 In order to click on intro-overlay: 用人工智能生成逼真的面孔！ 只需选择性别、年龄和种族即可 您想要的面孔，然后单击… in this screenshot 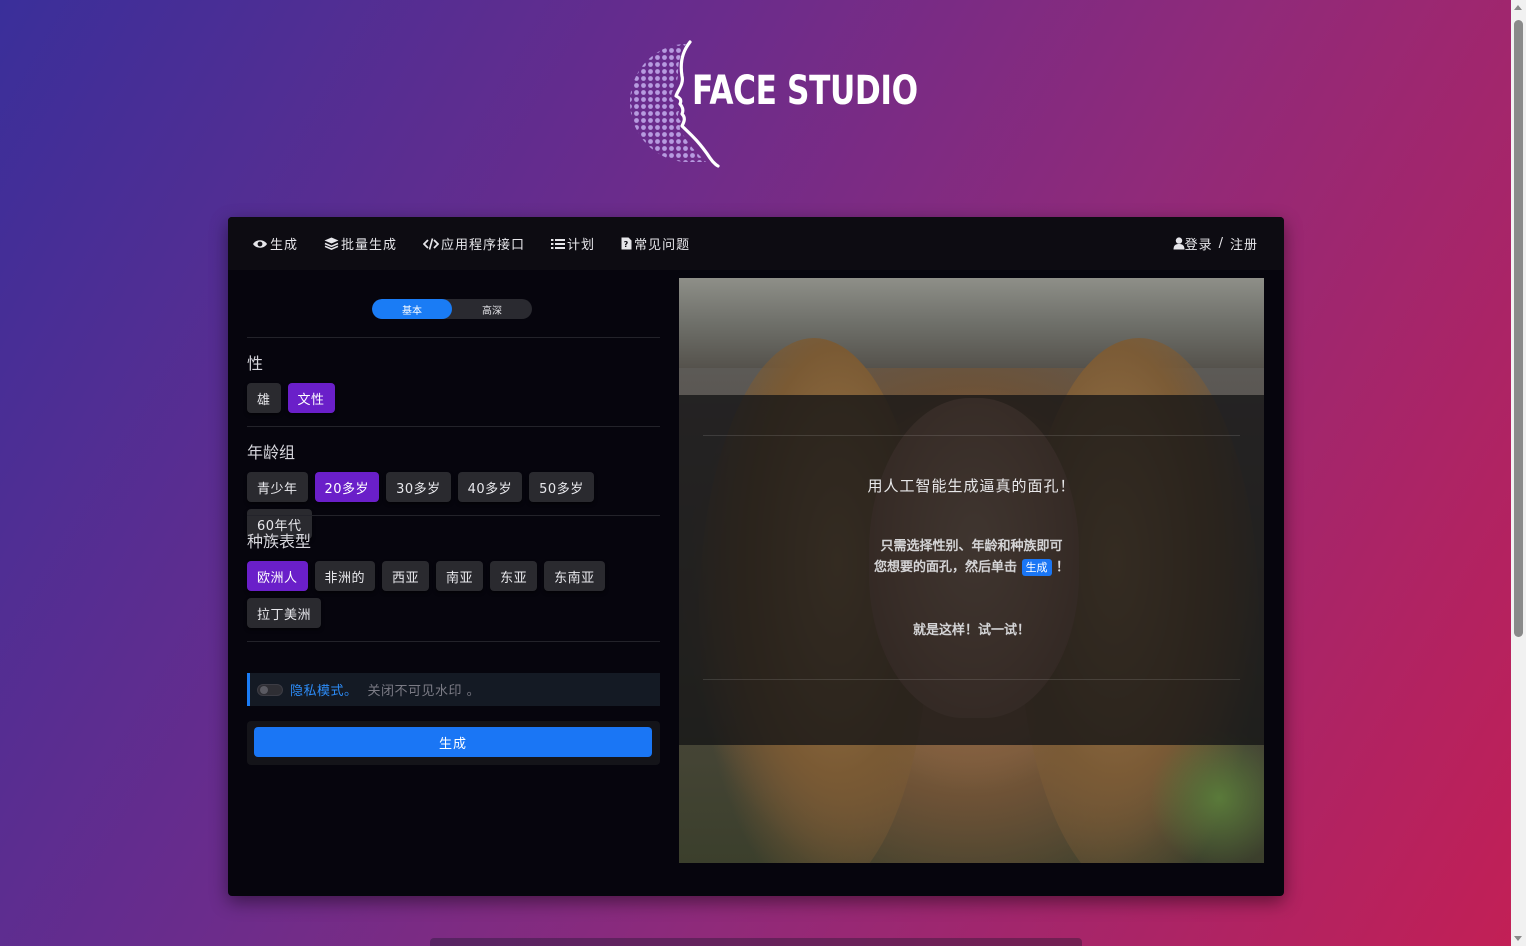, I will do `click(971, 570)`.